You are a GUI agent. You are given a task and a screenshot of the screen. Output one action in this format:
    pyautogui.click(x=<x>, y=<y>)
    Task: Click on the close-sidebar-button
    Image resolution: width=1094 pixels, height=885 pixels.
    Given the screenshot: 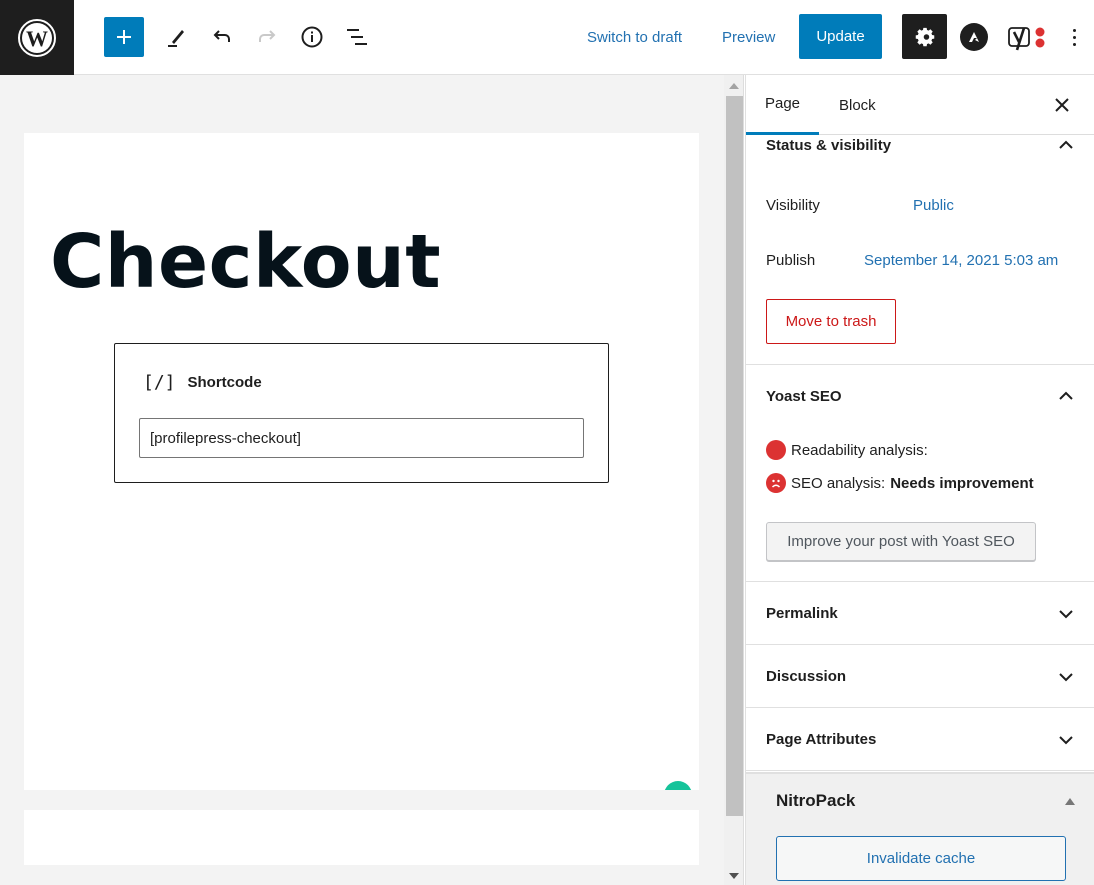 What is the action you would take?
    pyautogui.click(x=1062, y=105)
    